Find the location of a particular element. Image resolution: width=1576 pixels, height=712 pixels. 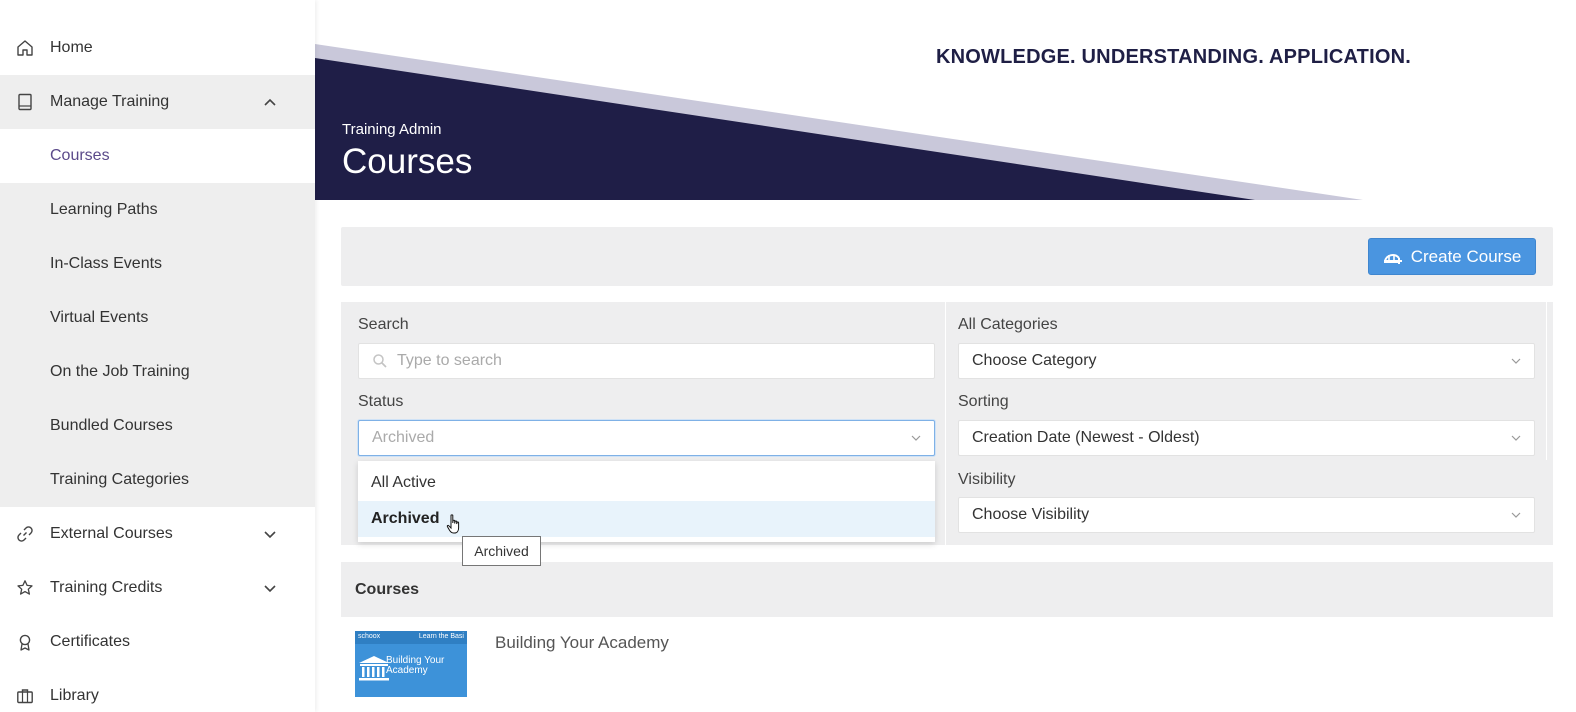

sidebar-item-in-class-events: In-Class Events is located at coordinates (157, 264).